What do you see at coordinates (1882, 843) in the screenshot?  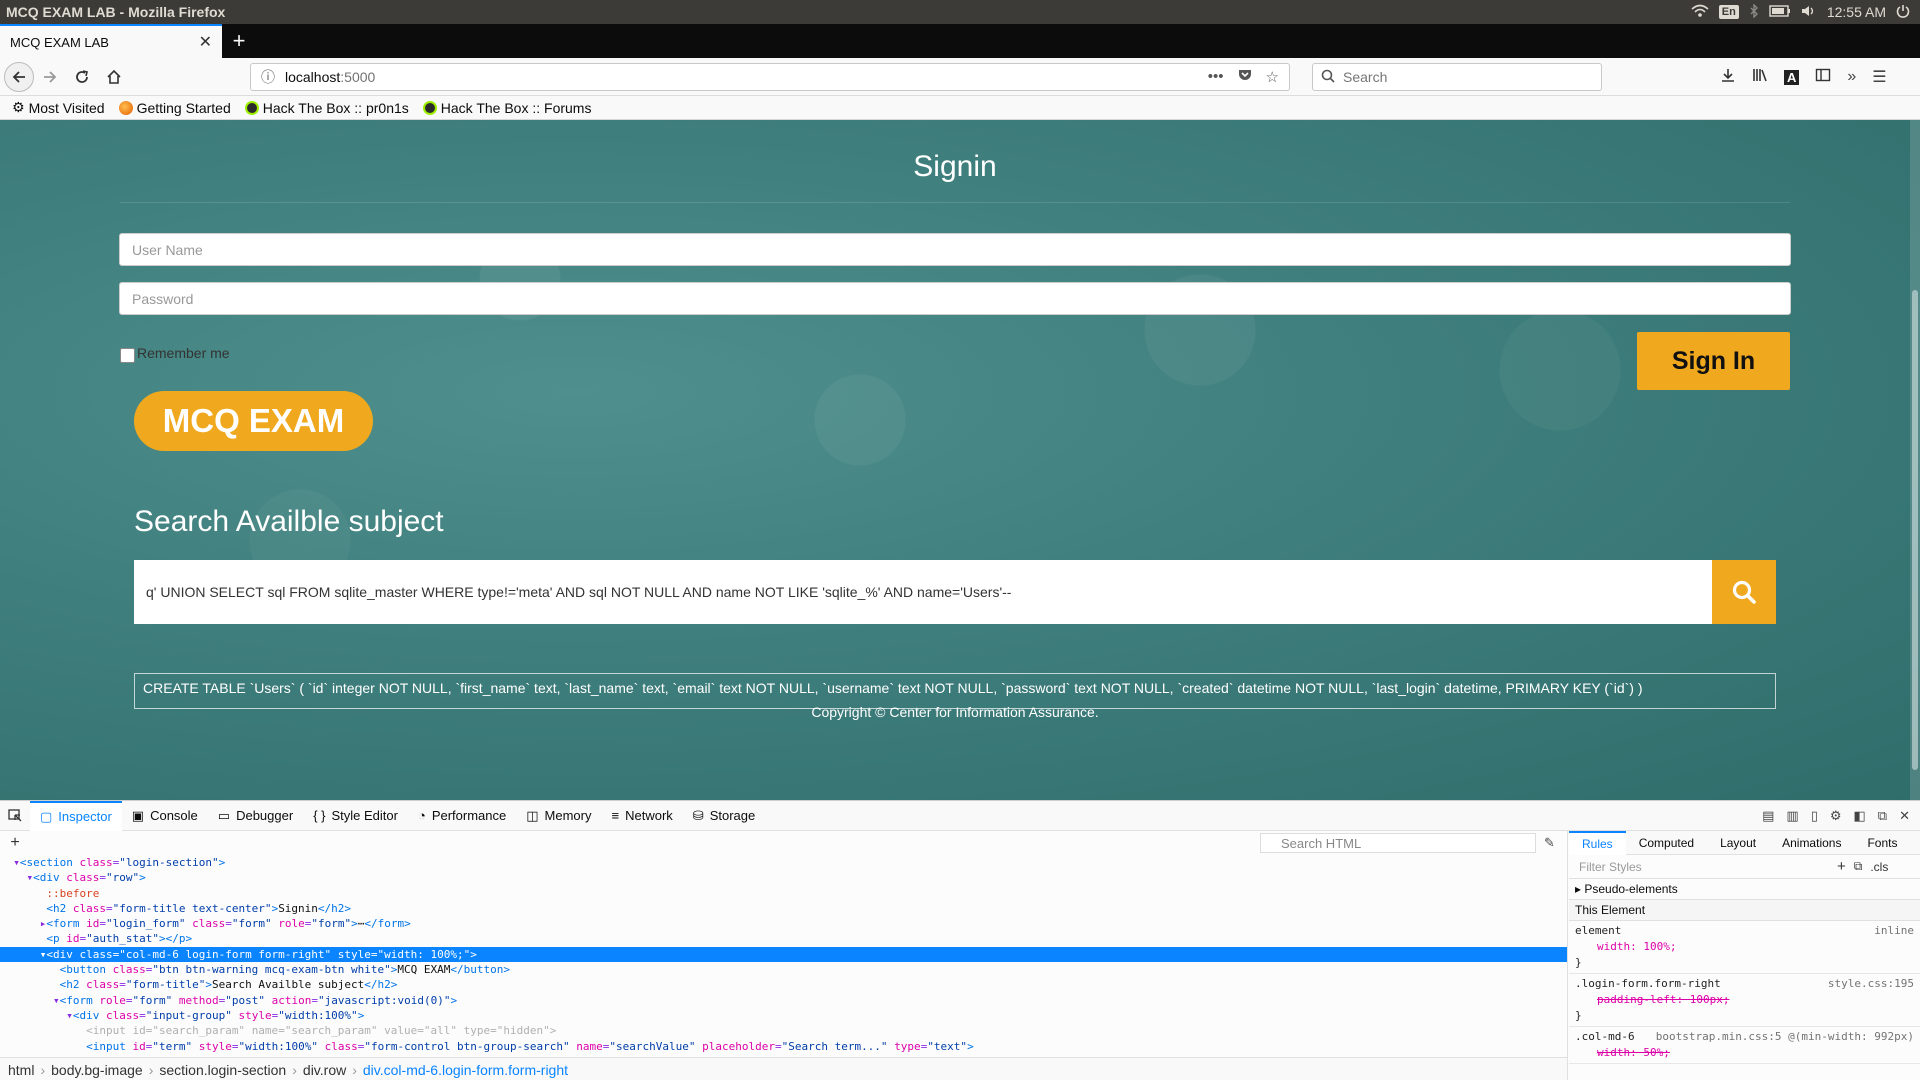 I see `tab-fonts: Fonts` at bounding box center [1882, 843].